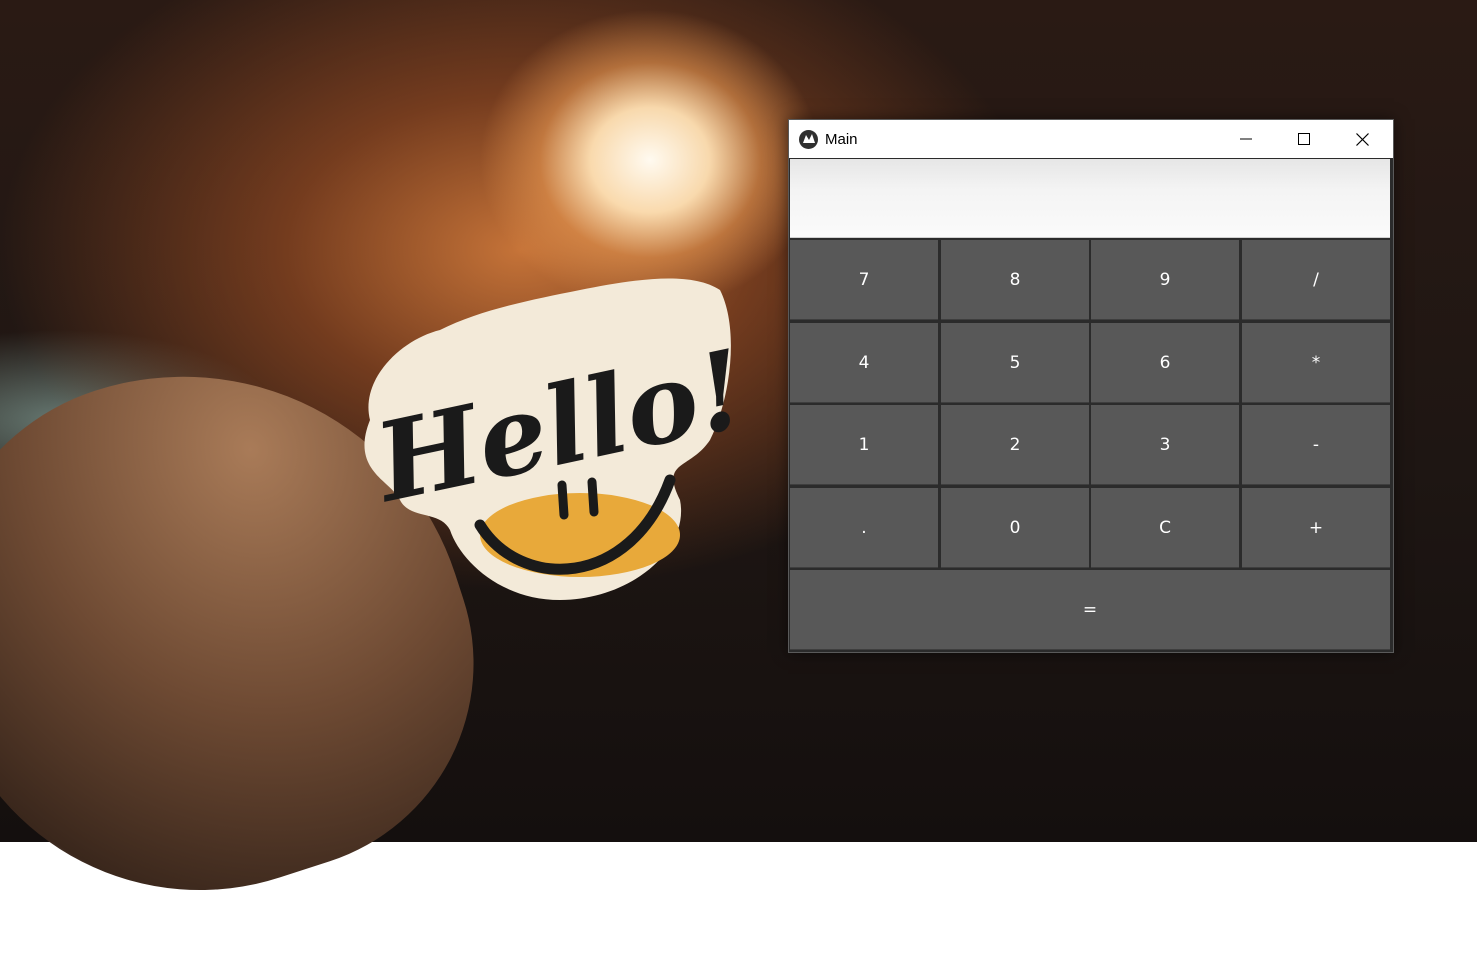 The image size is (1477, 958). What do you see at coordinates (1015, 363) in the screenshot?
I see `key-5: 5` at bounding box center [1015, 363].